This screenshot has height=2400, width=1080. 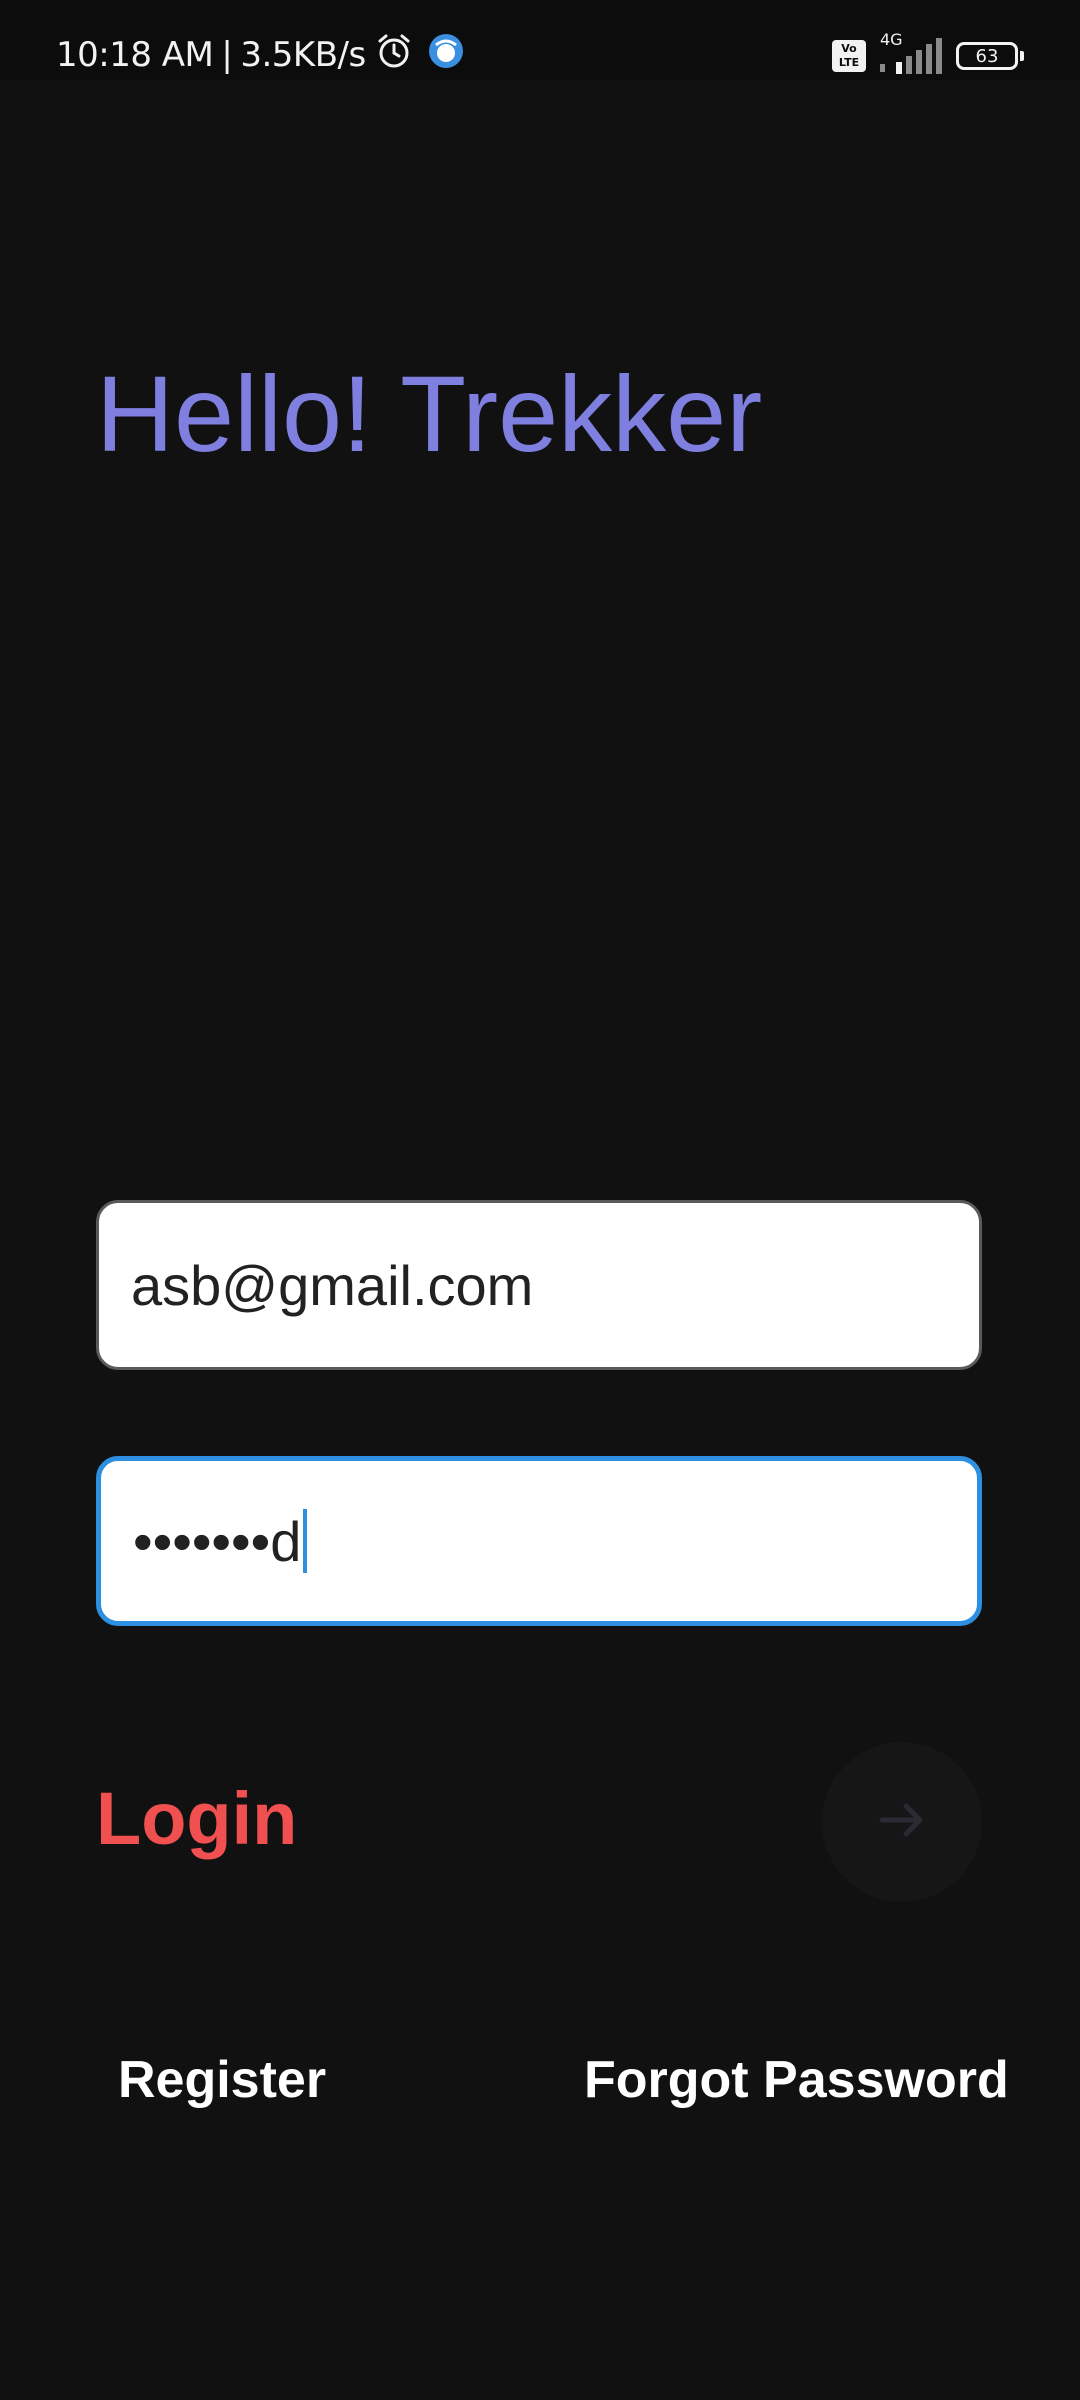 What do you see at coordinates (197, 1818) in the screenshot?
I see `login-label: Login` at bounding box center [197, 1818].